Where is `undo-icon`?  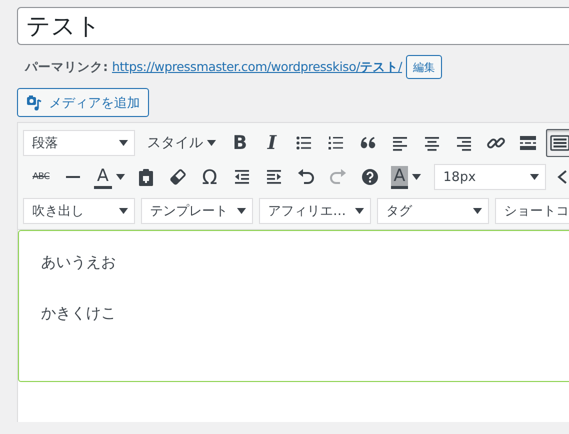 undo-icon is located at coordinates (306, 177).